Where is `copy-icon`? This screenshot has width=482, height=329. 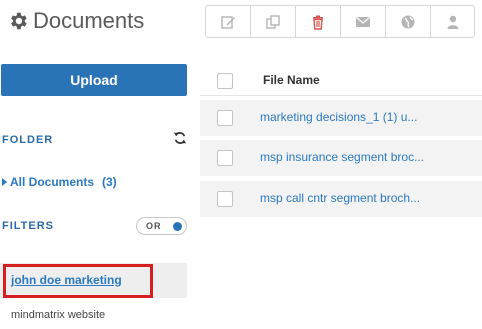 copy-icon is located at coordinates (273, 21).